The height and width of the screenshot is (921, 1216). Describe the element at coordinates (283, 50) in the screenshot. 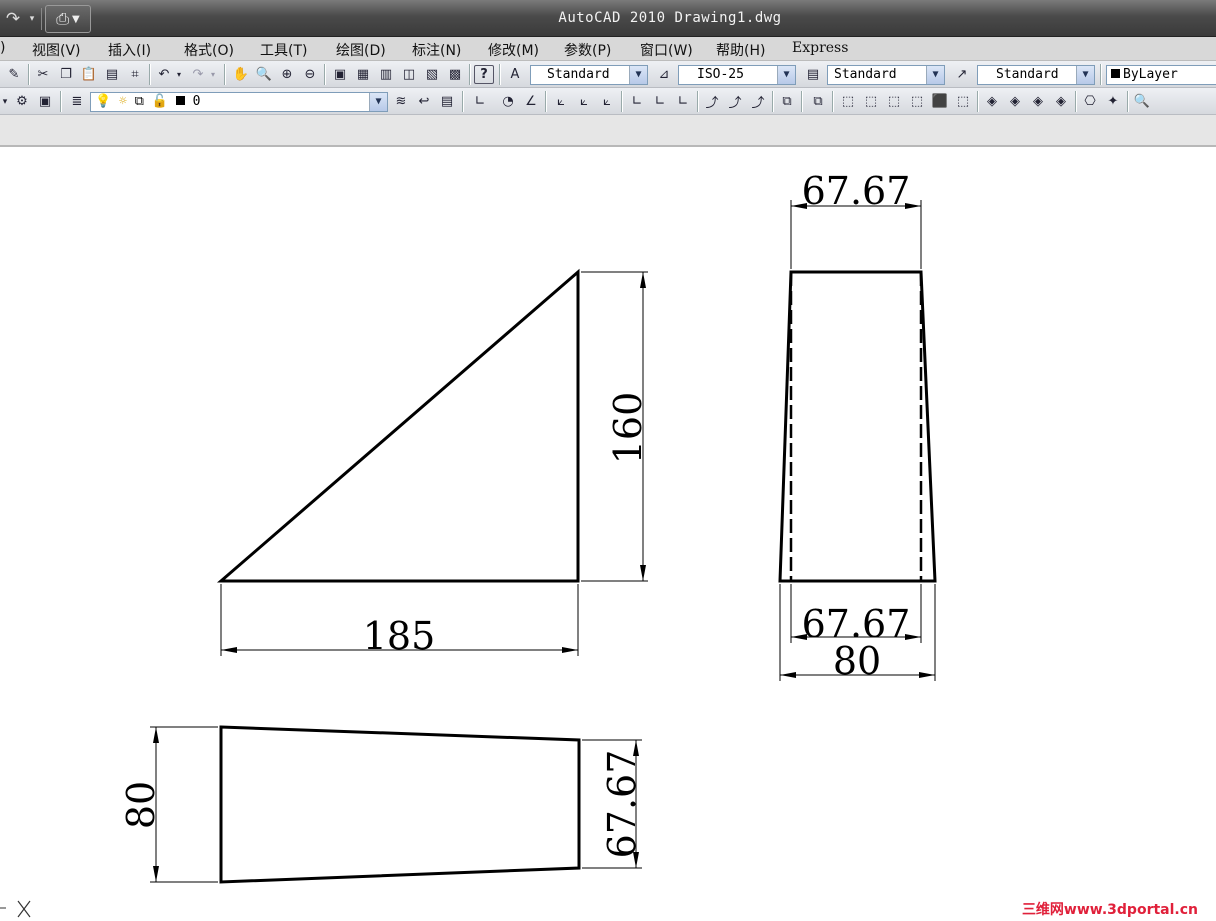

I see `menu-item-tools: 工具(T)` at that location.